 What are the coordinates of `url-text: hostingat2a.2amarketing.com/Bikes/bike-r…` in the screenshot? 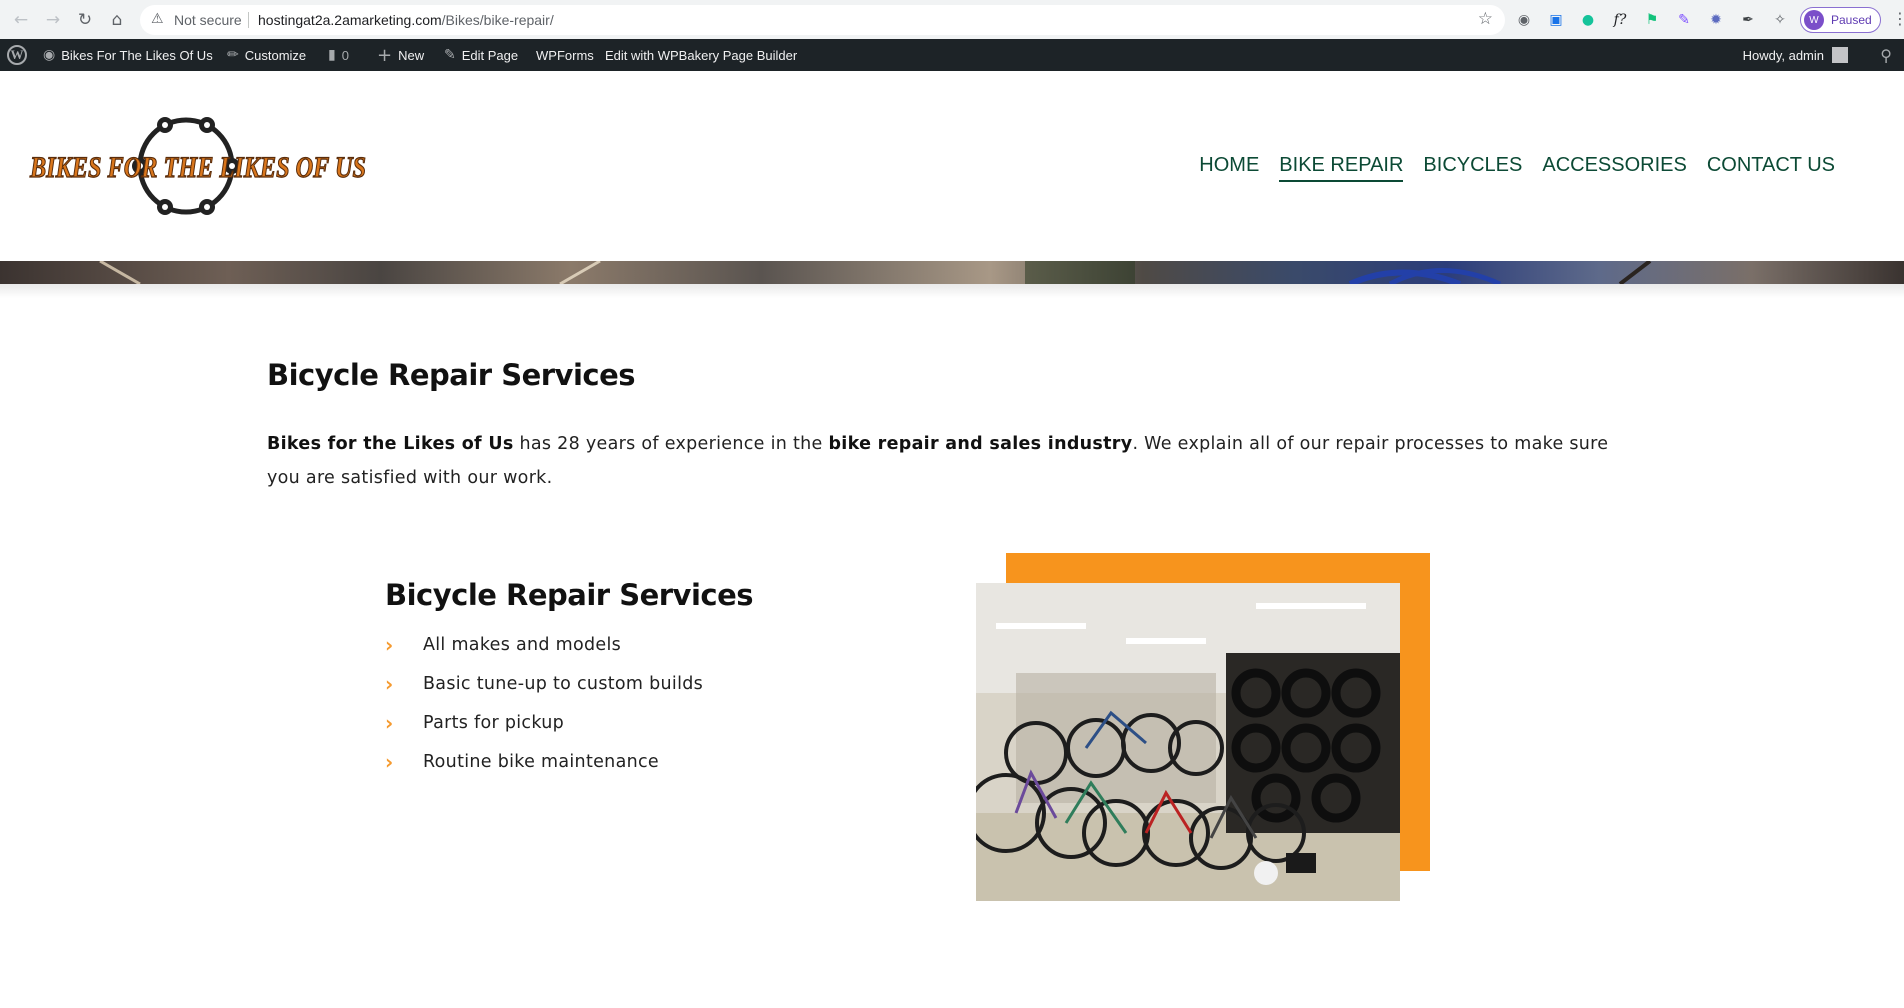 It's located at (406, 20).